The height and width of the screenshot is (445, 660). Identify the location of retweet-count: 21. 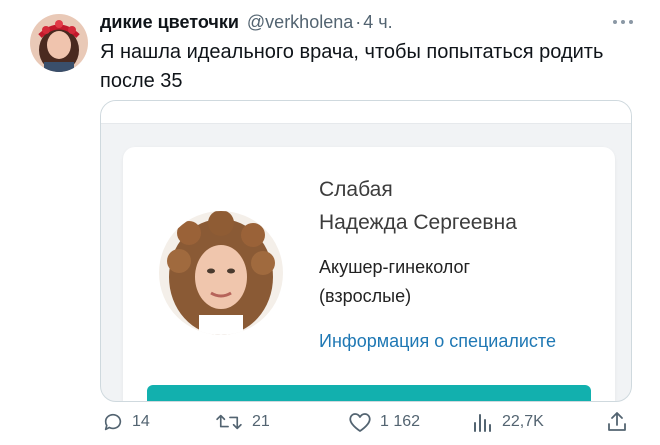
(261, 421).